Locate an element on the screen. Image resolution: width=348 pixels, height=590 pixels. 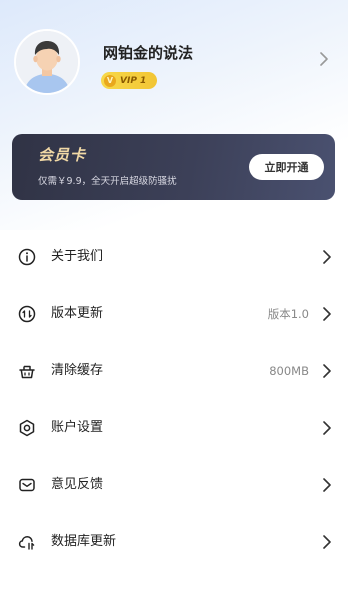
menu-item-label: 意见反馈 is located at coordinates (77, 484).